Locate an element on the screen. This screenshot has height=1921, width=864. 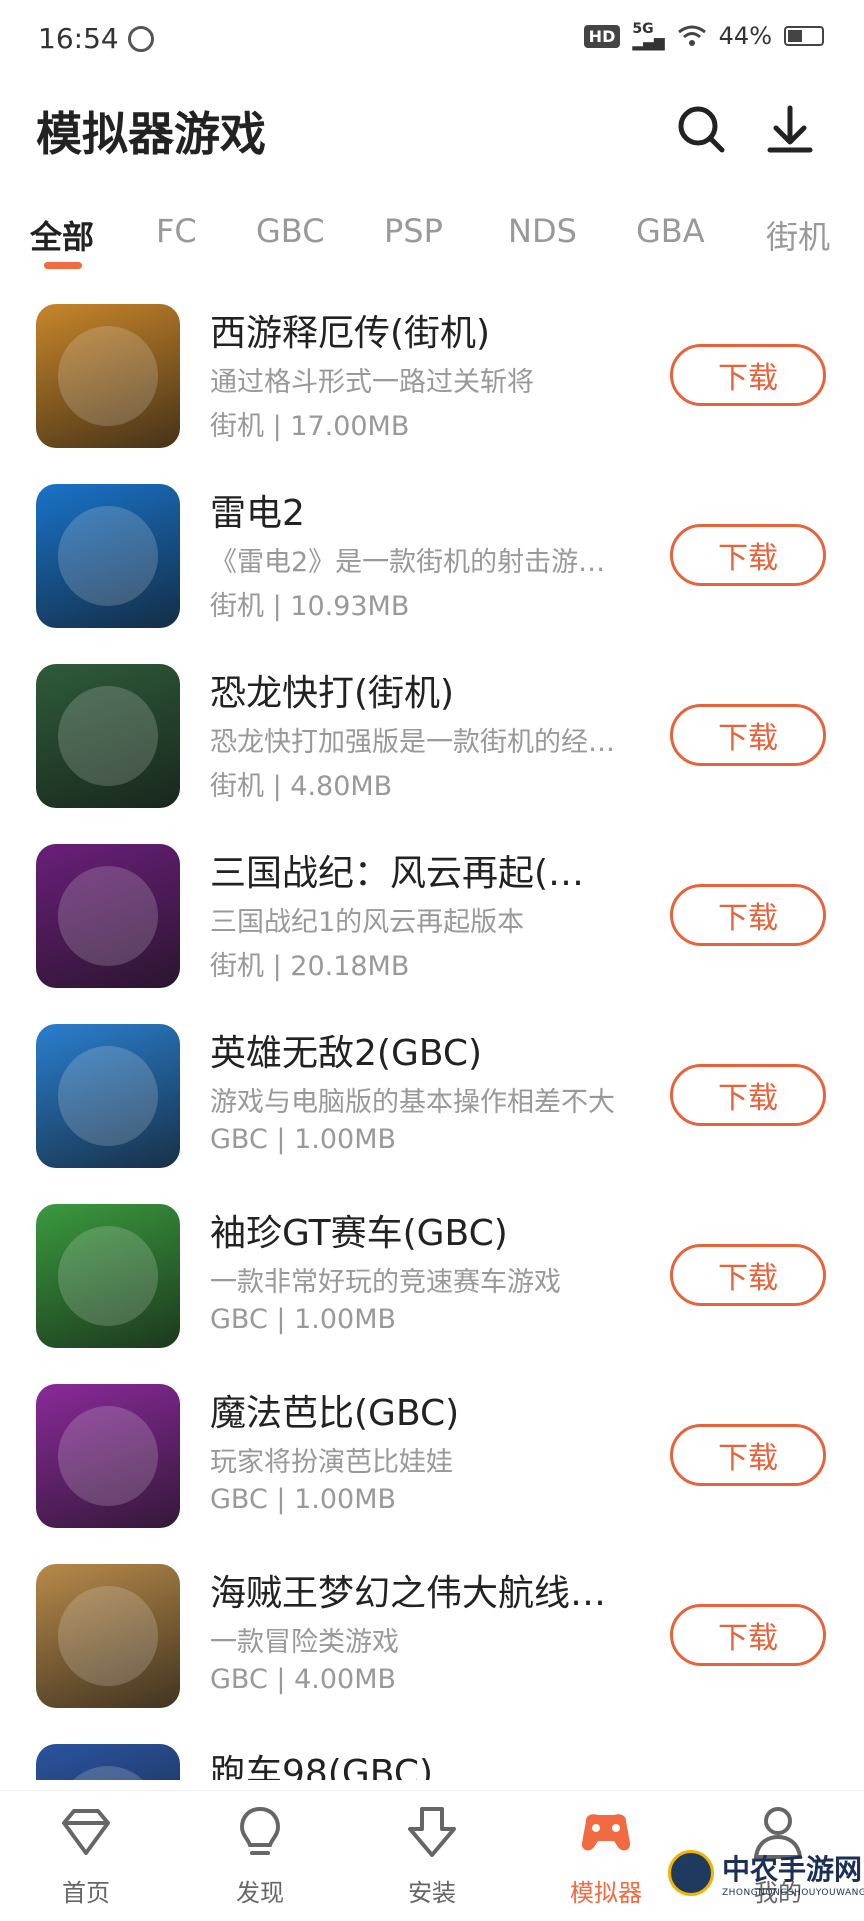
game-title: 英雄无敌2(GBC) is located at coordinates (346, 1053).